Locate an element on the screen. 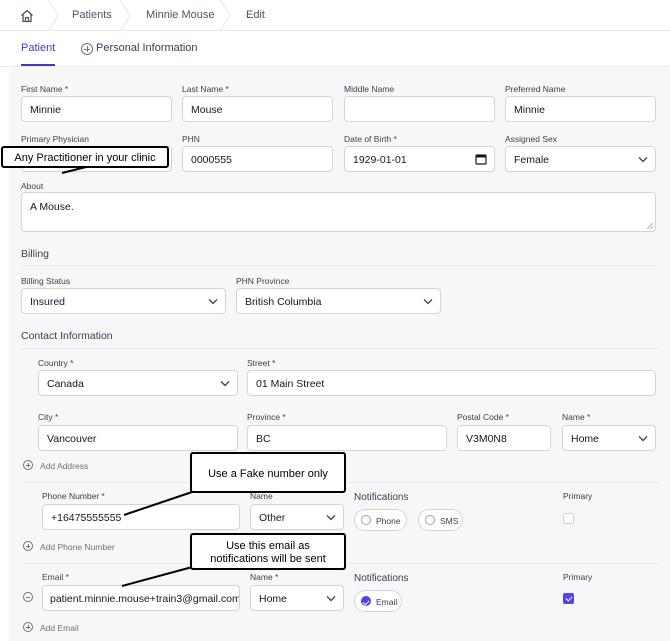 This screenshot has width=670, height=641. breadcrumb: Patients Minnie Mouse Edit is located at coordinates (335, 15).